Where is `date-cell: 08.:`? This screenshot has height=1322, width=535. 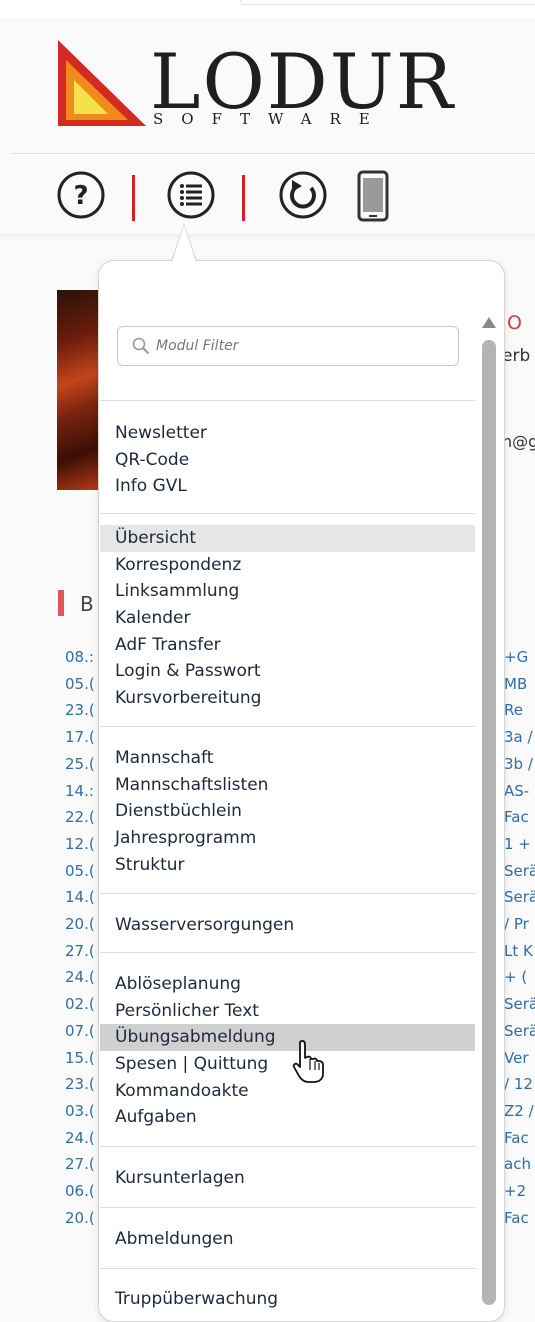
date-cell: 08.: is located at coordinates (80, 657).